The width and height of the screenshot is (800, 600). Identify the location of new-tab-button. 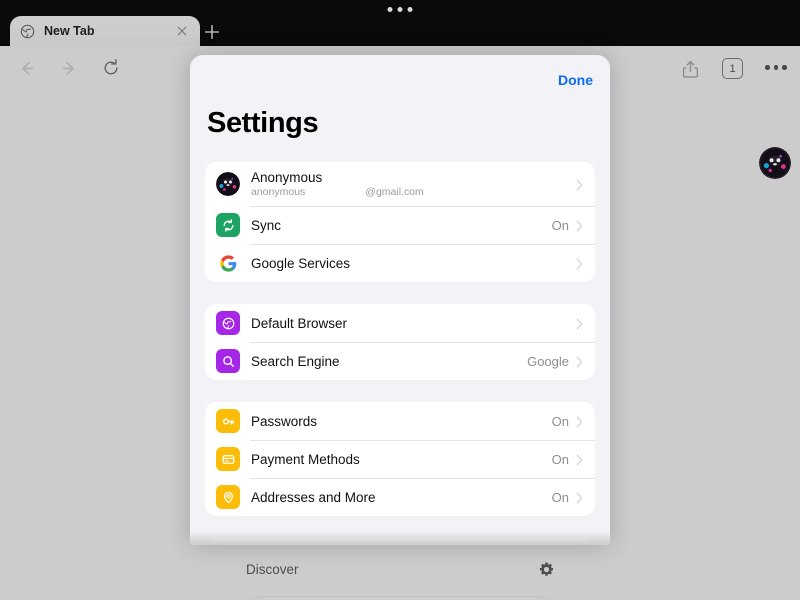
(212, 32).